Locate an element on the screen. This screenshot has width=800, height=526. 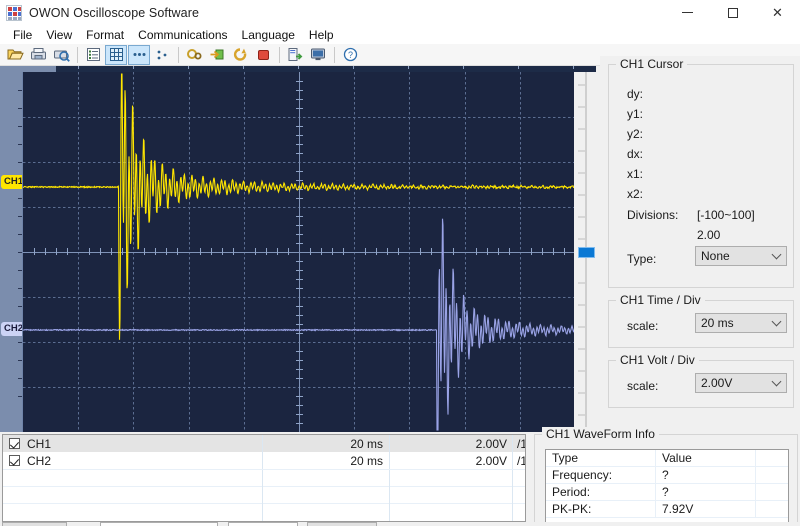
window-title: OWON Oscilloscope Software is located at coordinates (114, 12).